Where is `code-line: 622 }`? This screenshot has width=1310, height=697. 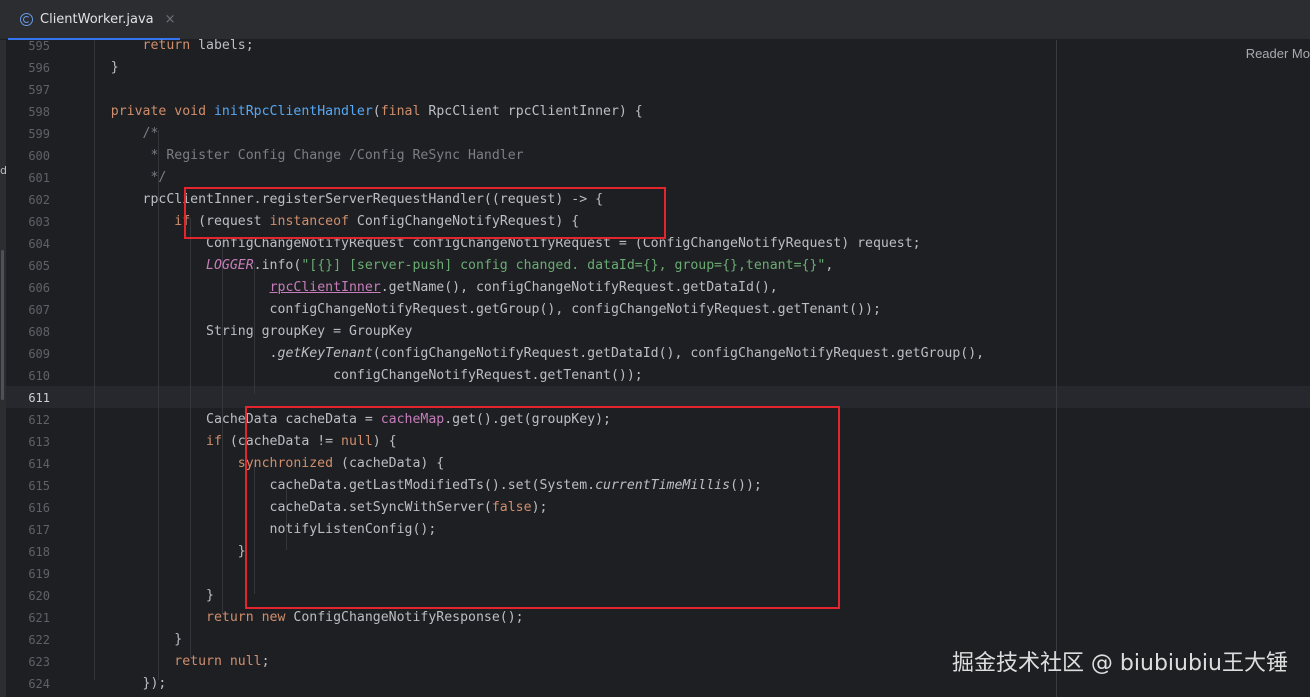
code-line: 622 } is located at coordinates (94, 640).